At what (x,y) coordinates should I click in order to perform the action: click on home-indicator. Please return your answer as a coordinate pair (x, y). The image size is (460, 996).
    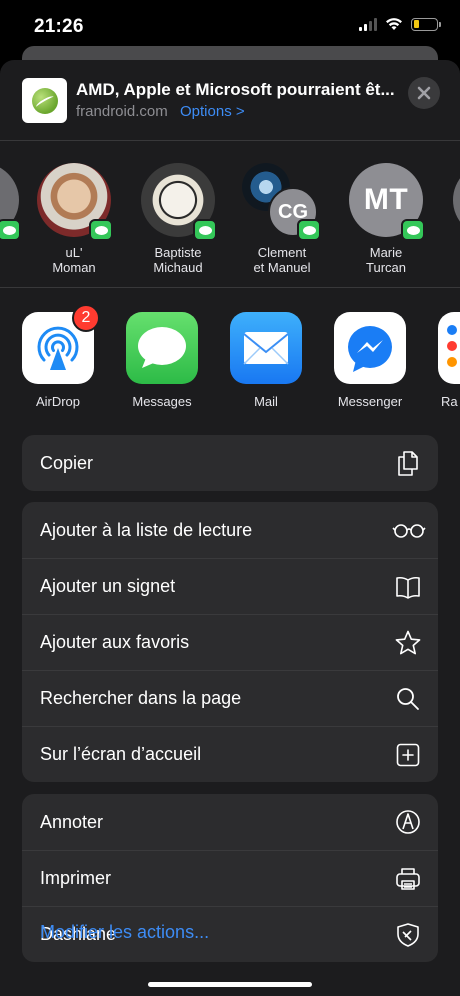
    Looking at the image, I should click on (230, 984).